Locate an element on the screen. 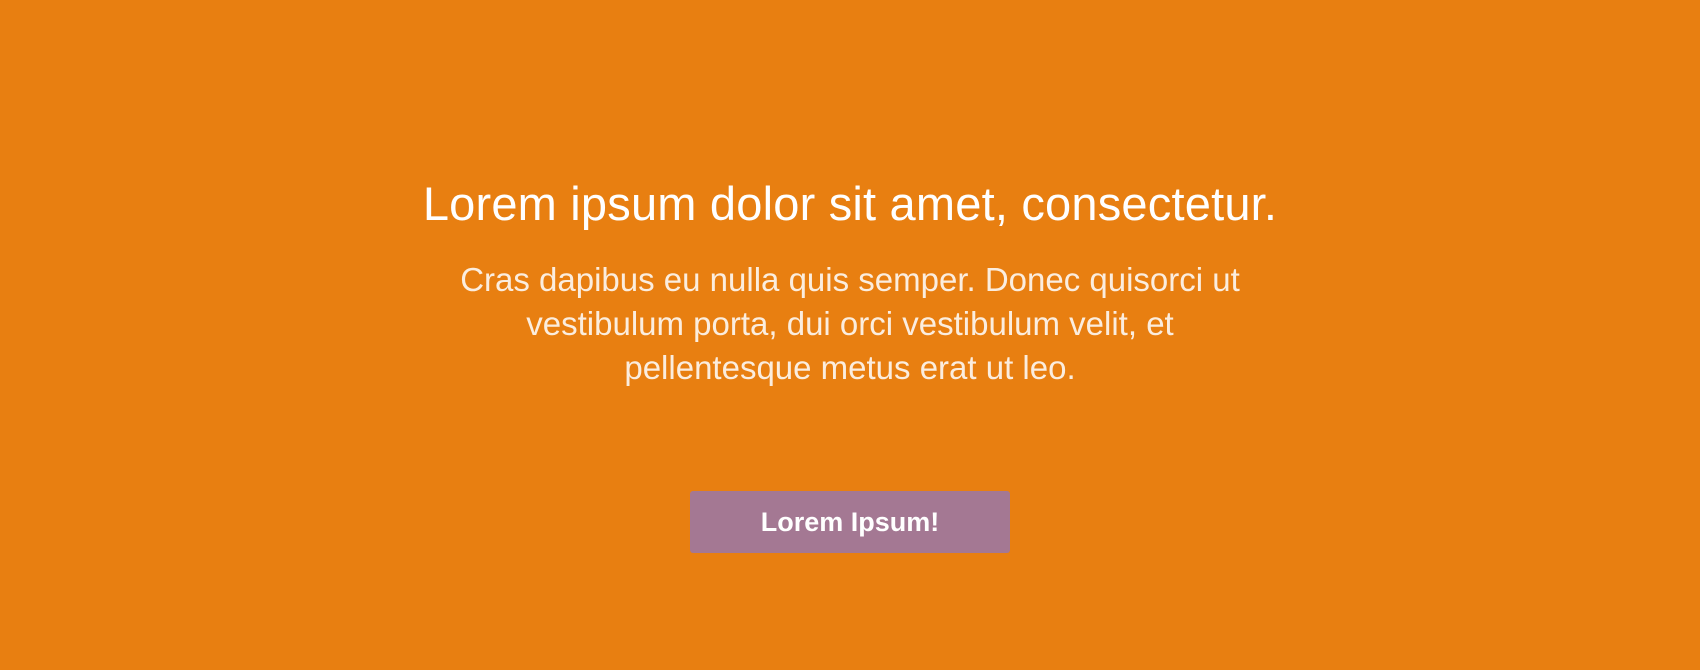 The width and height of the screenshot is (1700, 670). hero-headline: Lorem ipsum dolor sit amet, consectetur. is located at coordinates (850, 203).